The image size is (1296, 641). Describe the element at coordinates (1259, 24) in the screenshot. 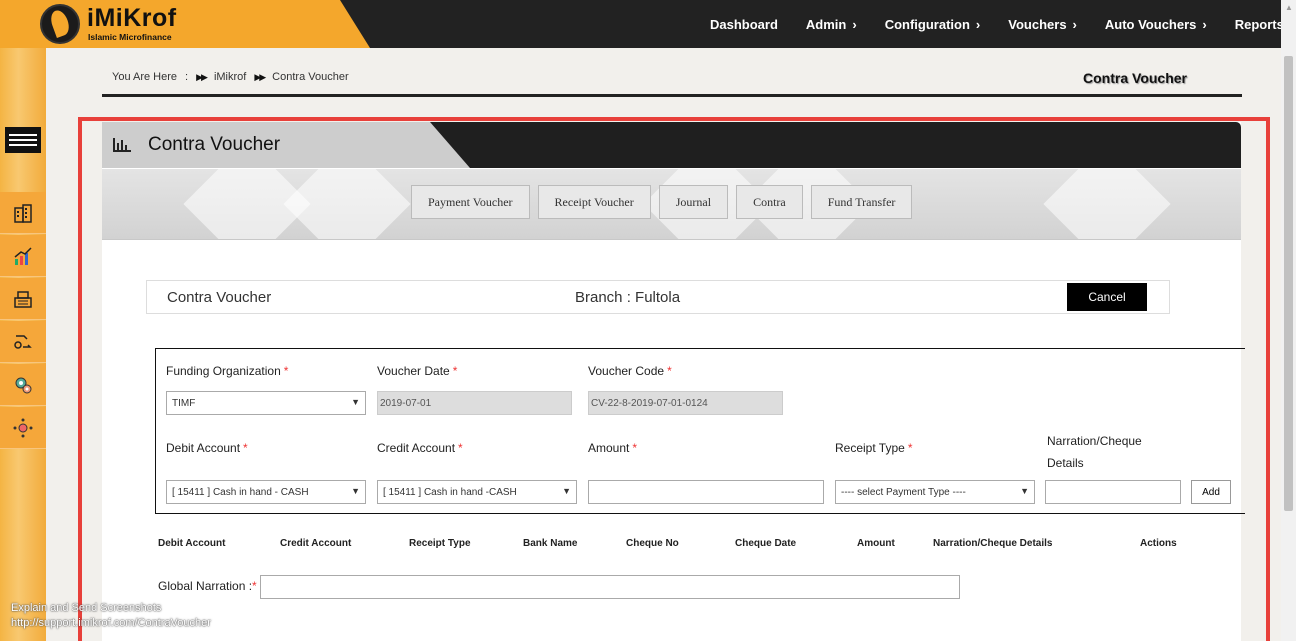

I see `nav-label: Reports` at that location.